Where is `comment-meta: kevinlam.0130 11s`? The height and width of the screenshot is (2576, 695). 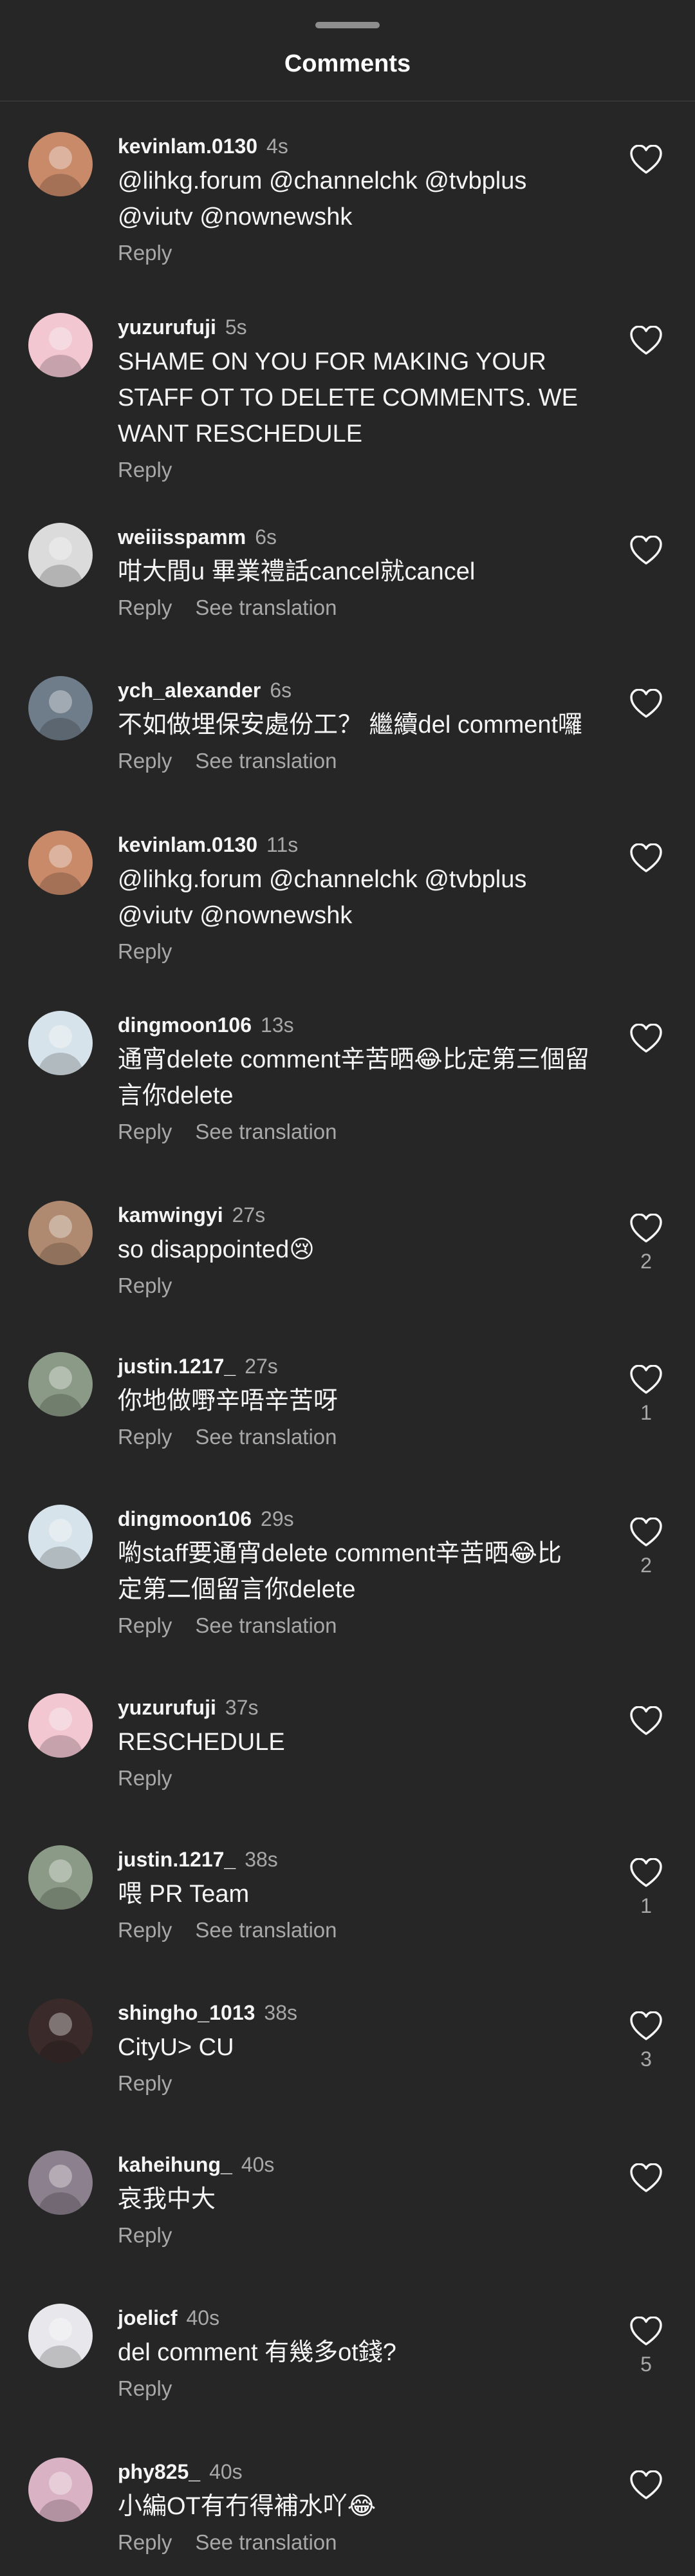
comment-meta: kevinlam.0130 11s is located at coordinates (356, 845).